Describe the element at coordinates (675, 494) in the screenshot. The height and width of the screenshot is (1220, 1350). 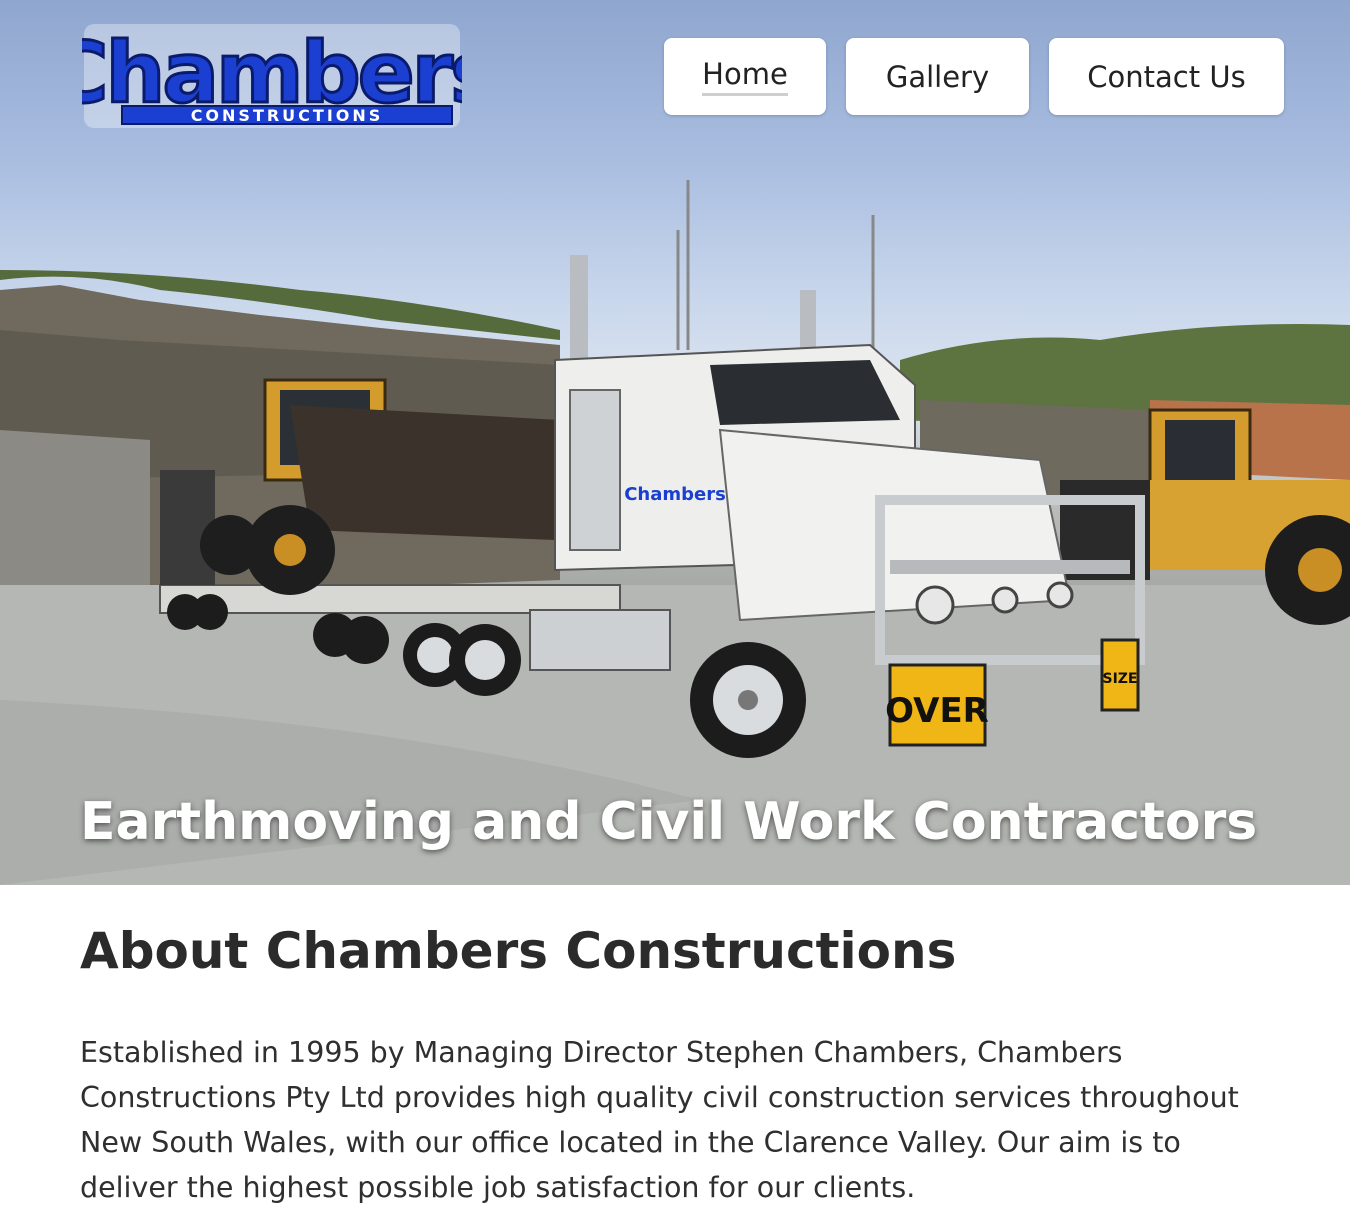
I see `truck-door-logo: Chambers` at that location.